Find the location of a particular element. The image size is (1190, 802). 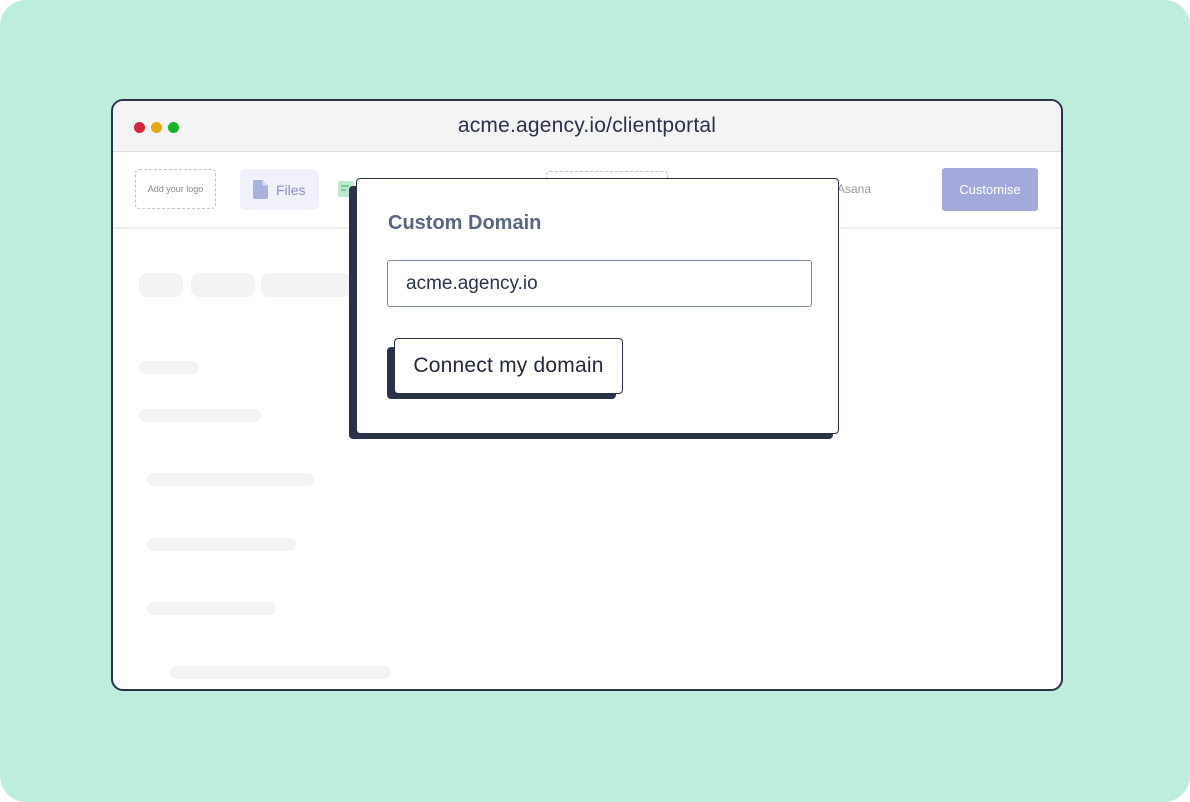

tab-files-label: Files is located at coordinates (291, 189).